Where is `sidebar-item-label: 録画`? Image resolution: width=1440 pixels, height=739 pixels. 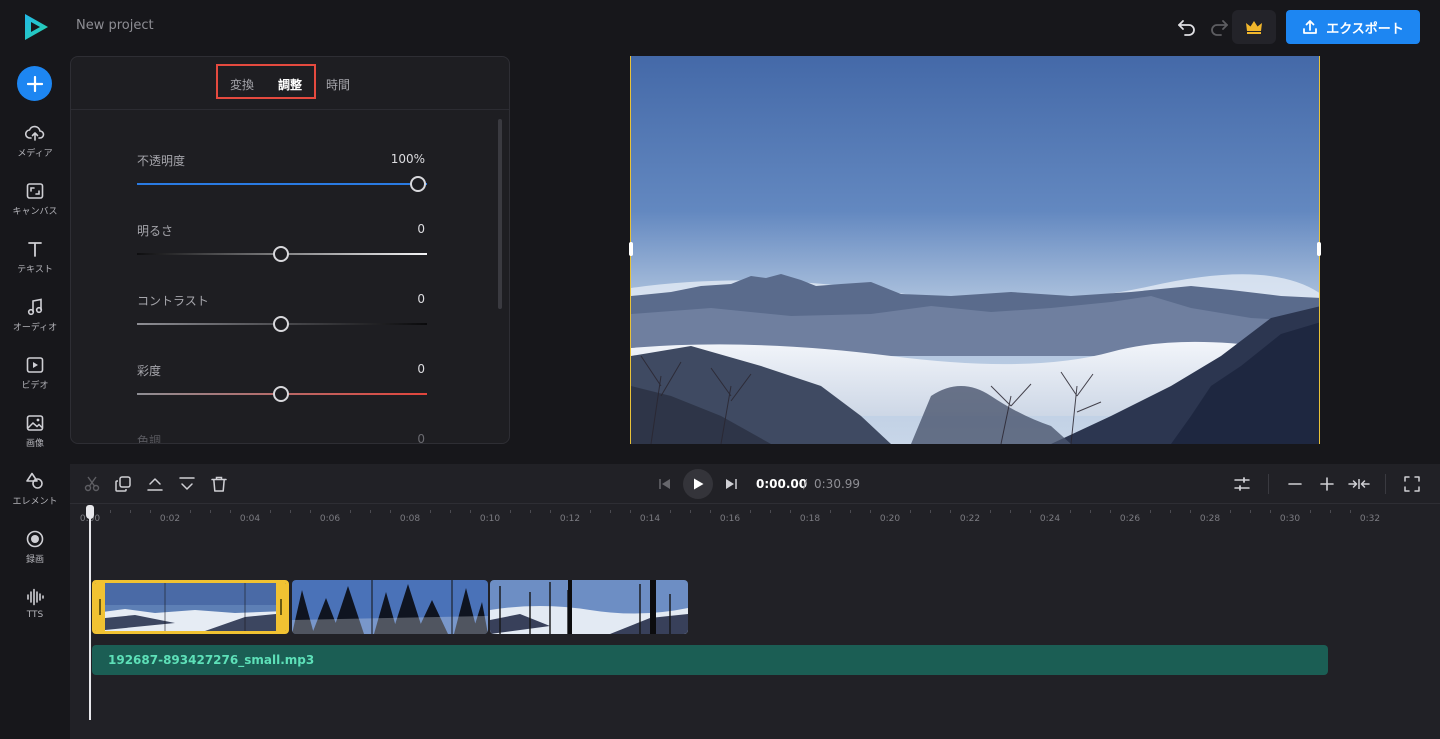 sidebar-item-label: 録画 is located at coordinates (34, 560).